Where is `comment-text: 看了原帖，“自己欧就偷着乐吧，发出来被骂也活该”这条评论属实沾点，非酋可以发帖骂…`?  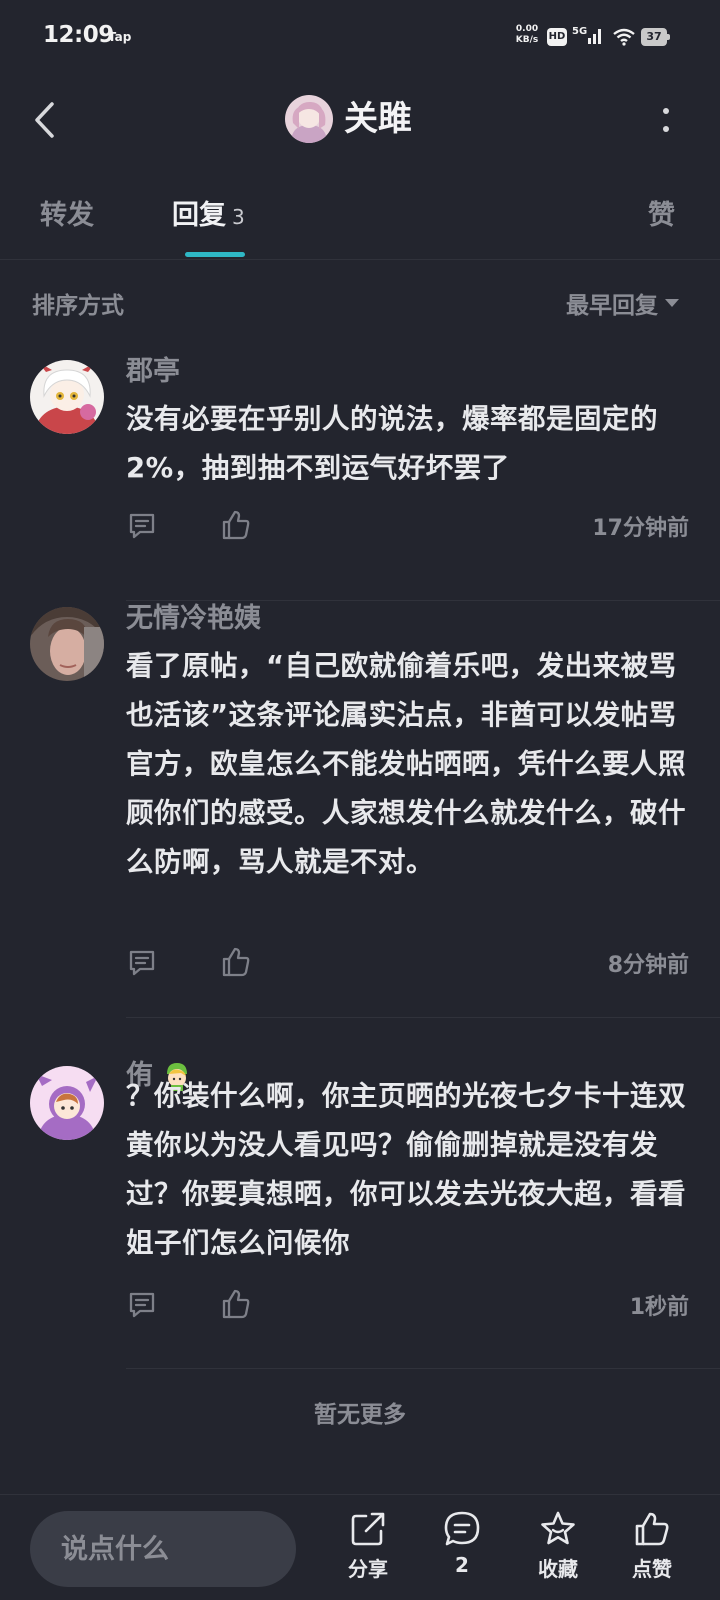
comment-text: 看了原帖，“自己欧就偷着乐吧，发出来被骂也活该”这条评论属实沾点，非酋可以发帖骂… is located at coordinates (406, 764).